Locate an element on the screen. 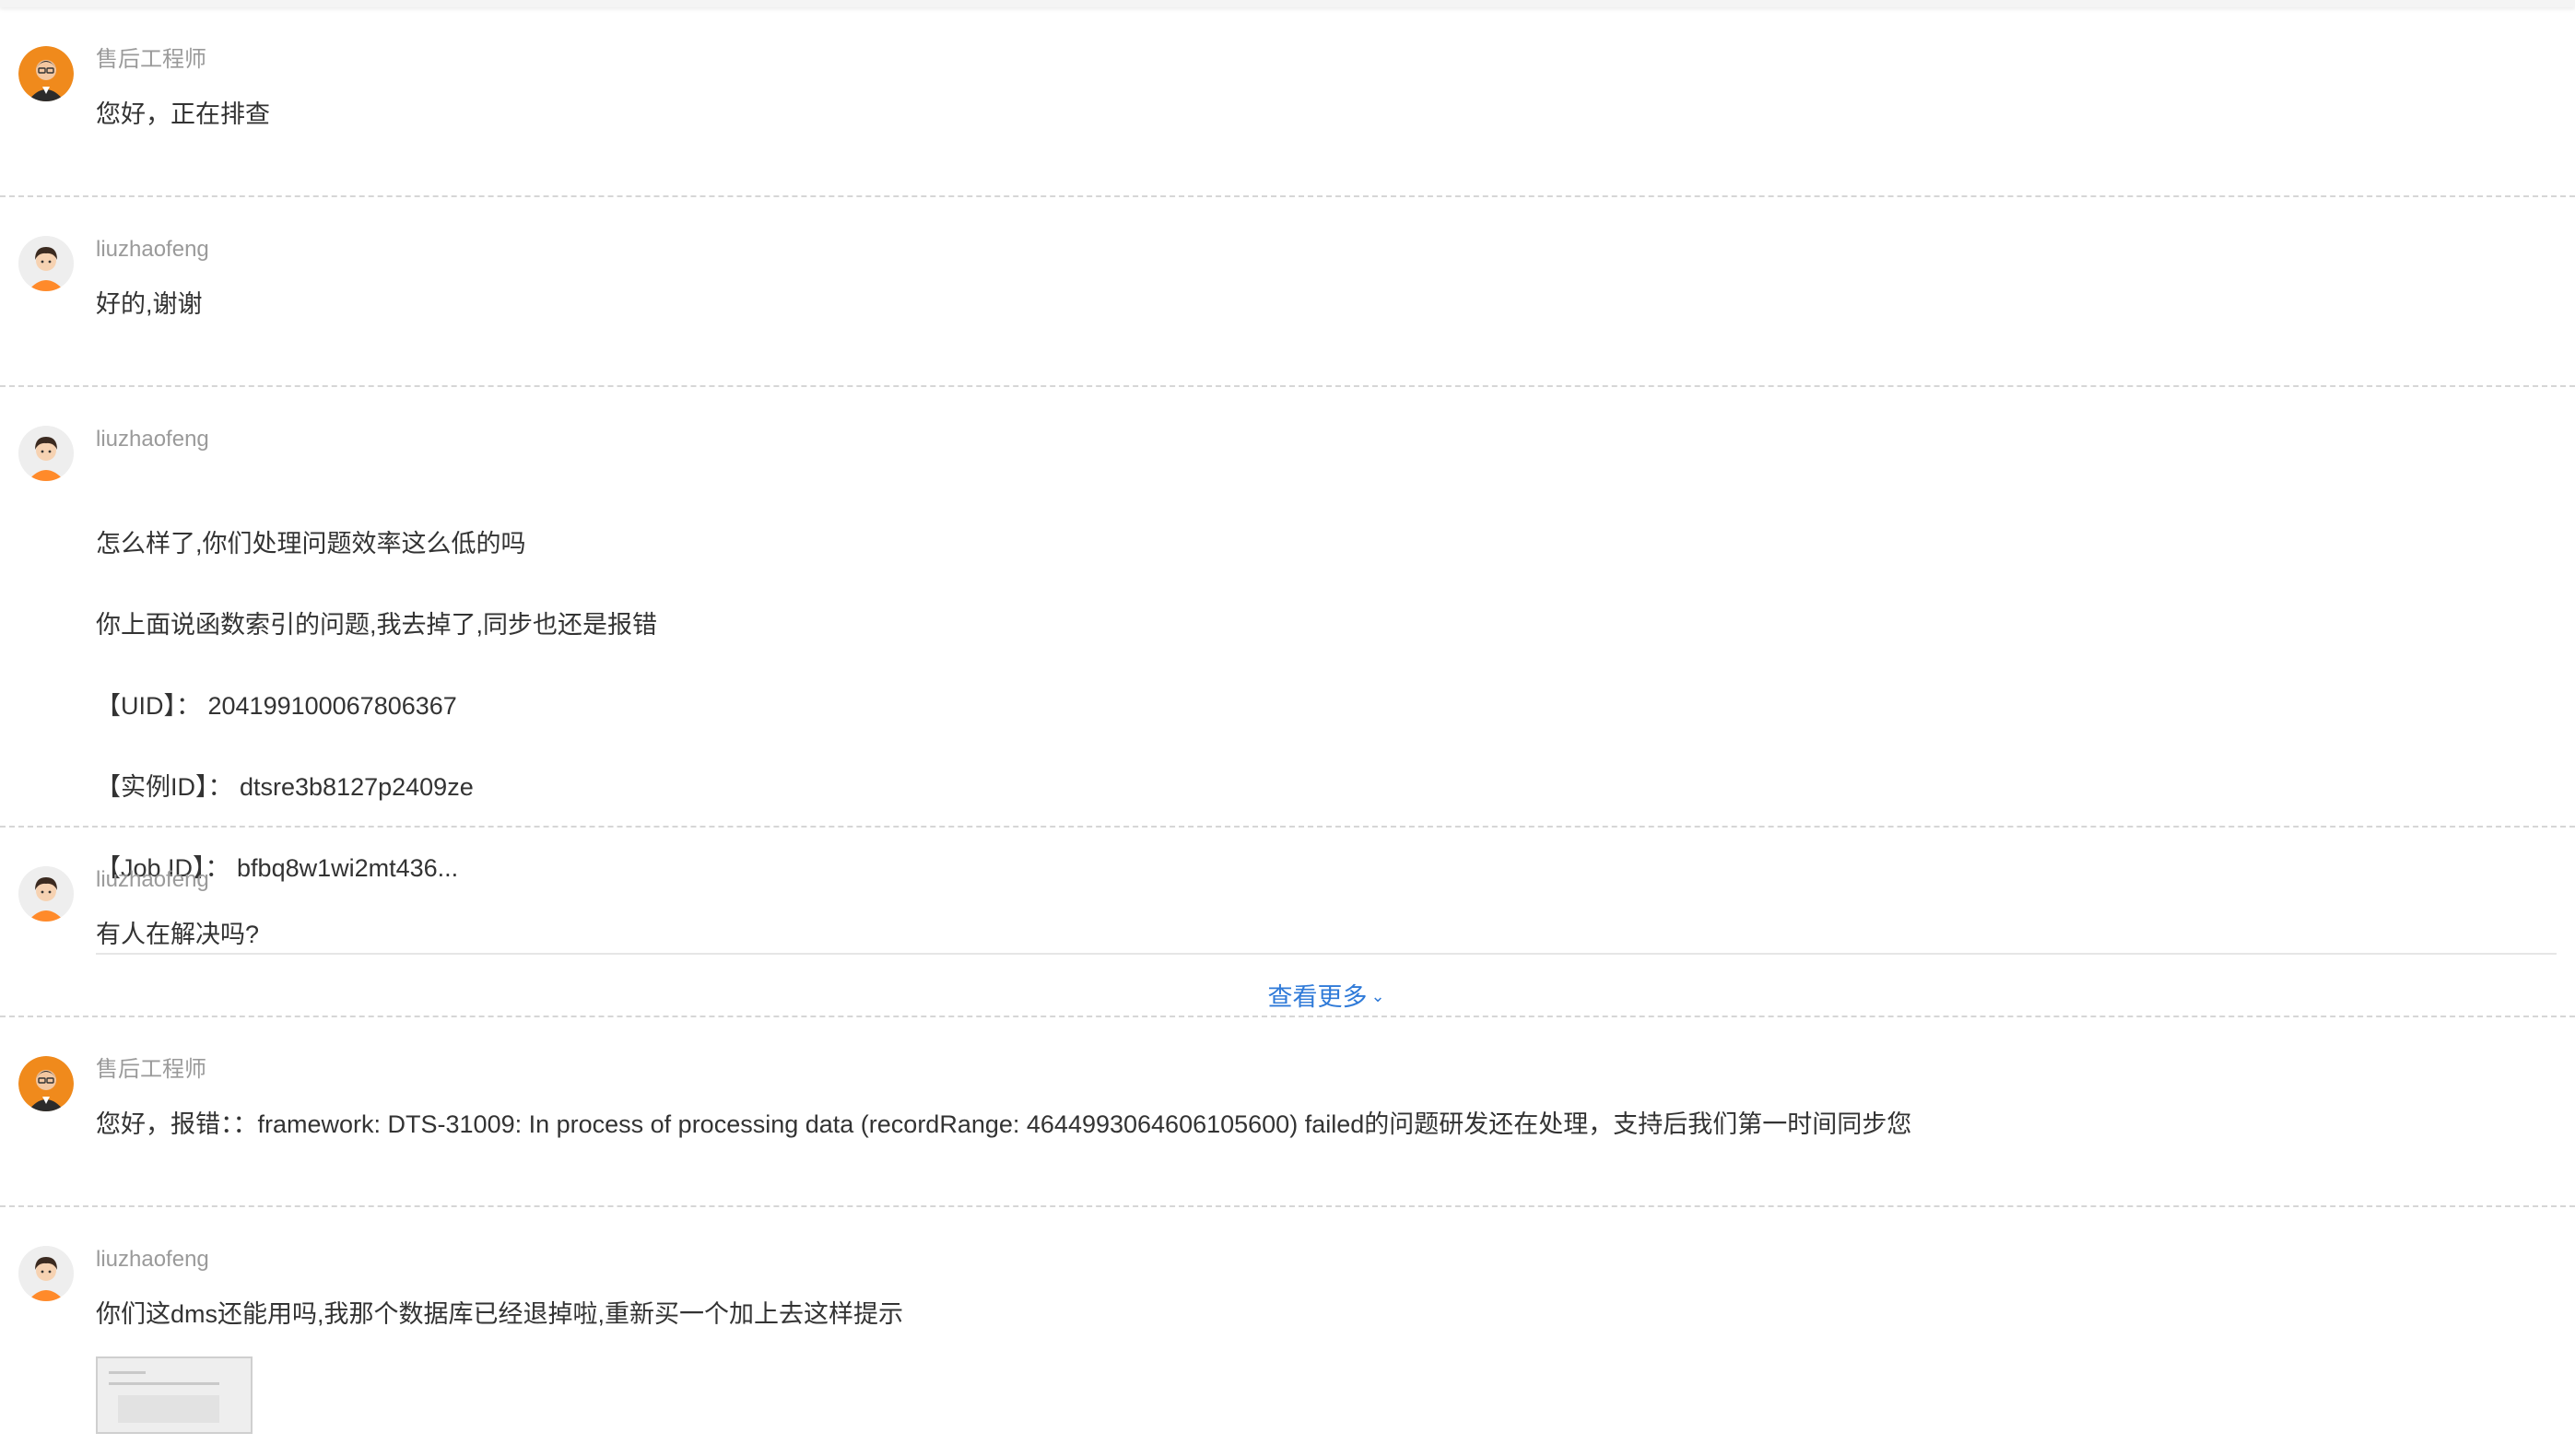 This screenshot has height=1456, width=2575. message-item: 售后工程师 您好，正在排查 is located at coordinates (1287, 101).